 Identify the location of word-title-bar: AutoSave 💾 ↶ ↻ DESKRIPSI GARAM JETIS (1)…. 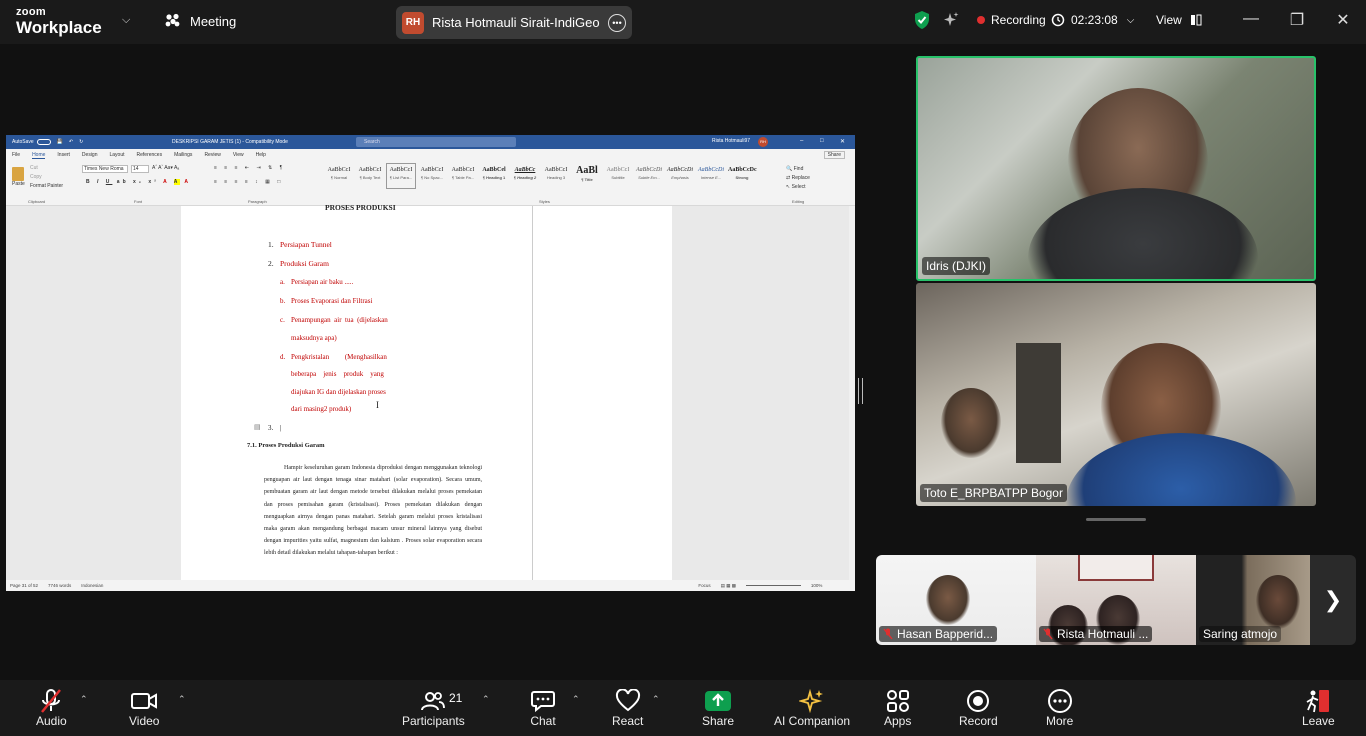
(430, 142).